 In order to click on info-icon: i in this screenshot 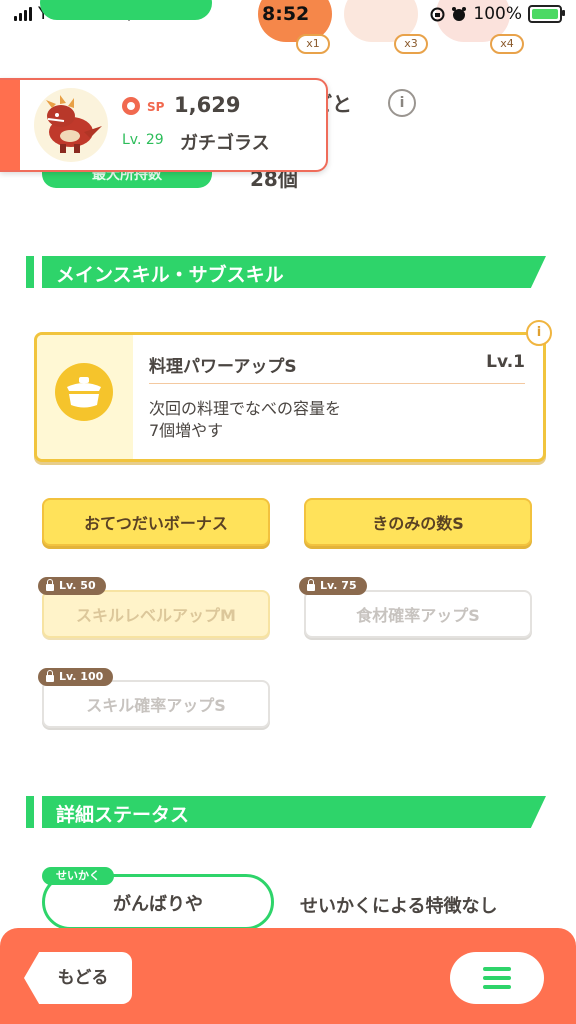, I will do `click(402, 103)`.